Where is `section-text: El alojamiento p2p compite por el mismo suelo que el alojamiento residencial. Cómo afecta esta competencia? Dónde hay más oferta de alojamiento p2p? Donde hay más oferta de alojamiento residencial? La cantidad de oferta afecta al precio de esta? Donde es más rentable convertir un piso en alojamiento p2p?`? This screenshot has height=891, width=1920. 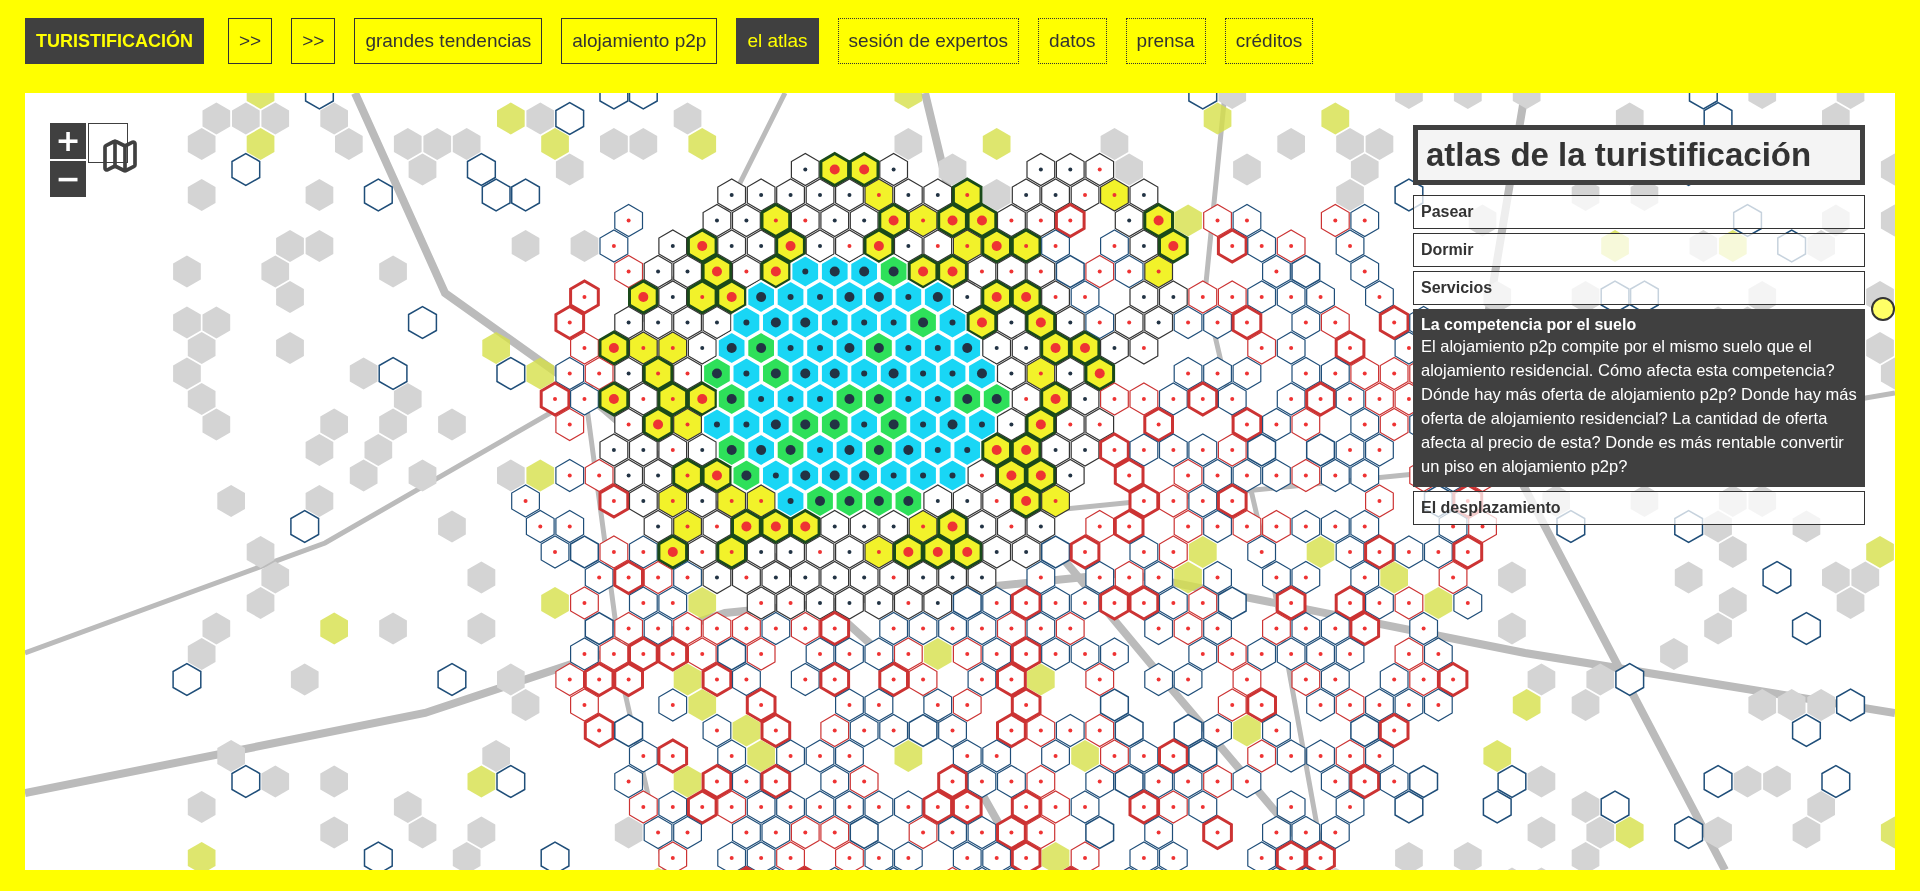
section-text: El alojamiento p2p compite por el mismo suelo que el alojamiento residencial. Cómo afecta esta competencia? Dónde hay más oferta de alojamiento p2p? Donde hay más oferta de alojamiento residencial? La cantidad de oferta afecta al precio de esta? Donde es más rentable convertir un piso en alojamiento p2p? is located at coordinates (1639, 406).